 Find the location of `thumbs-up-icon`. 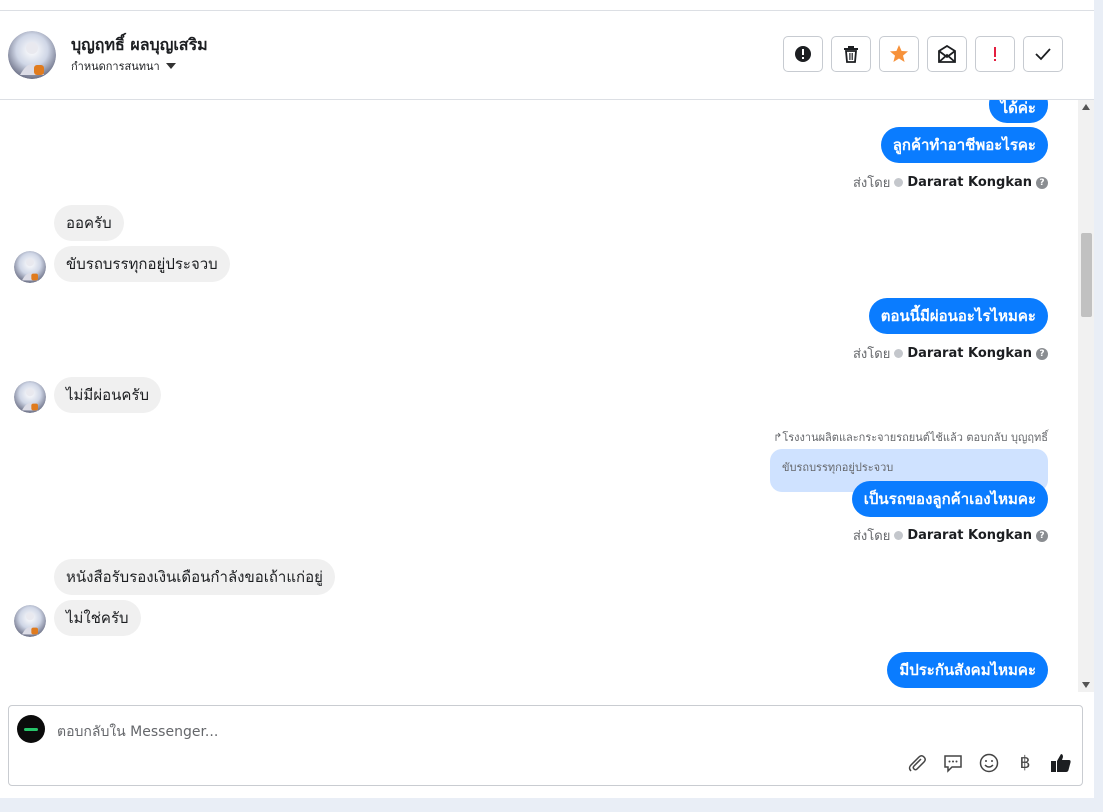

thumbs-up-icon is located at coordinates (1061, 763).